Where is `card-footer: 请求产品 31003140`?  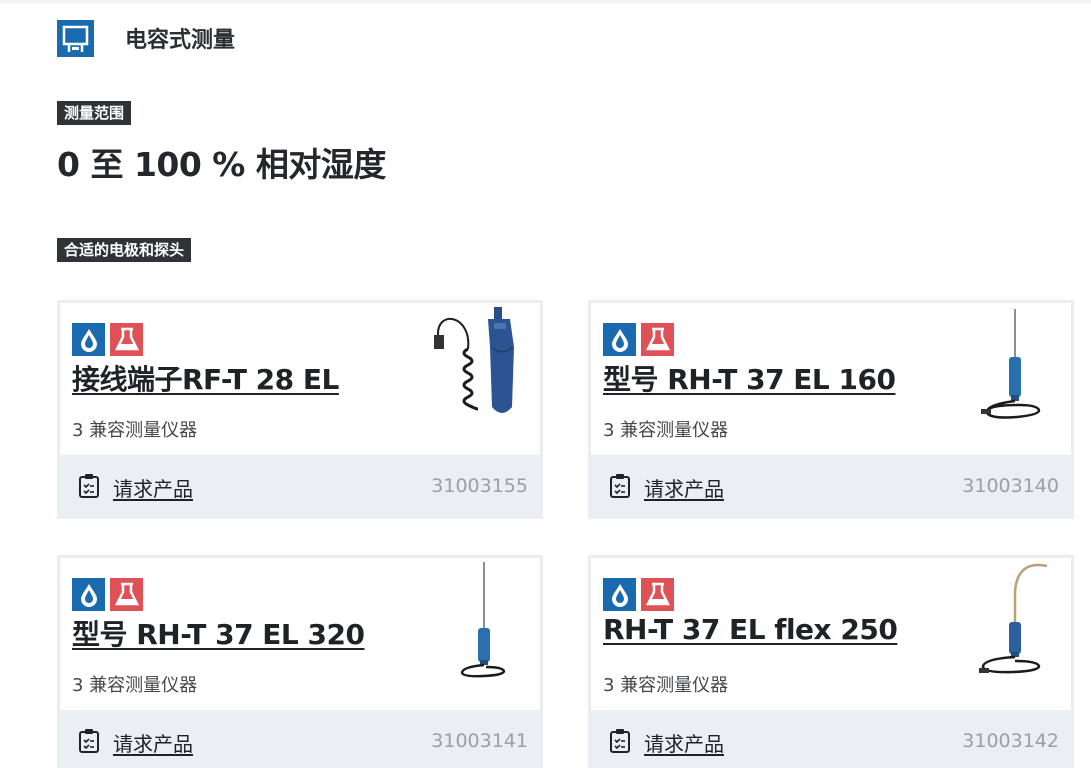
card-footer: 请求产品 31003140 is located at coordinates (831, 487).